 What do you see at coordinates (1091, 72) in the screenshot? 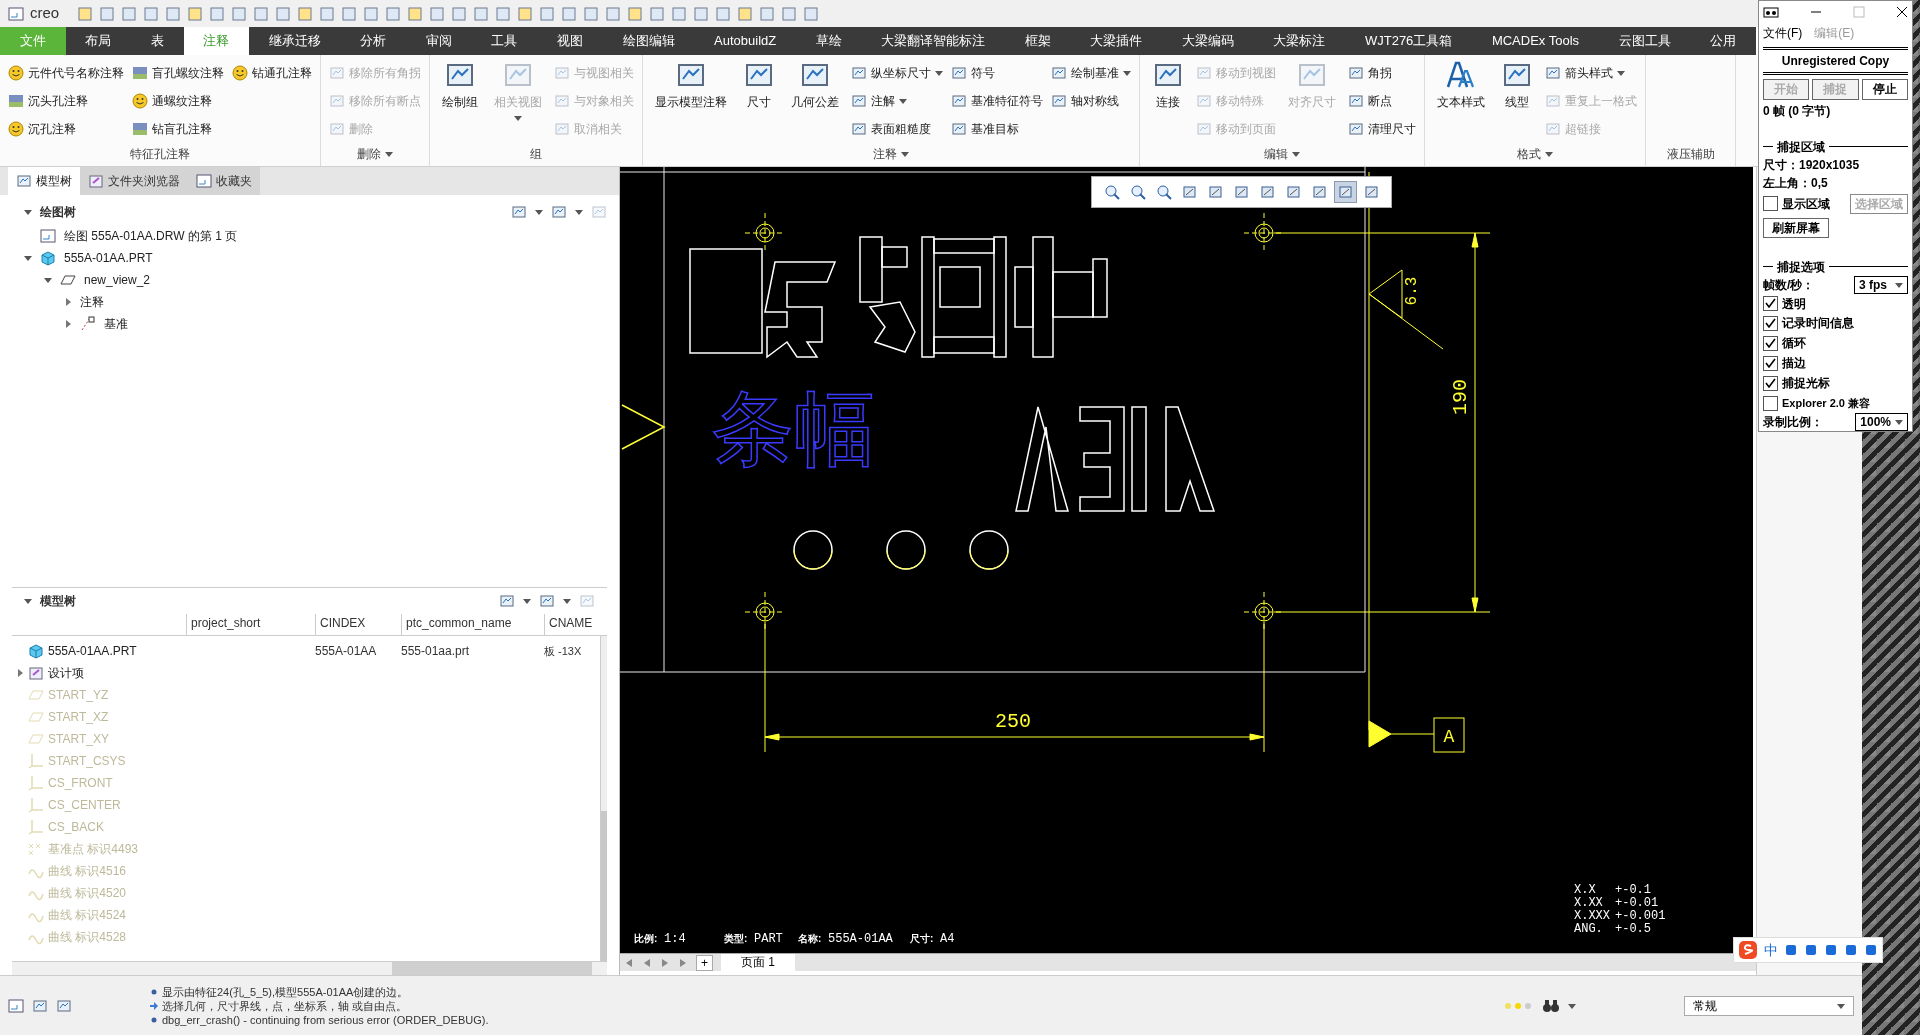
I see `ribbon-button: 绘制基准` at bounding box center [1091, 72].